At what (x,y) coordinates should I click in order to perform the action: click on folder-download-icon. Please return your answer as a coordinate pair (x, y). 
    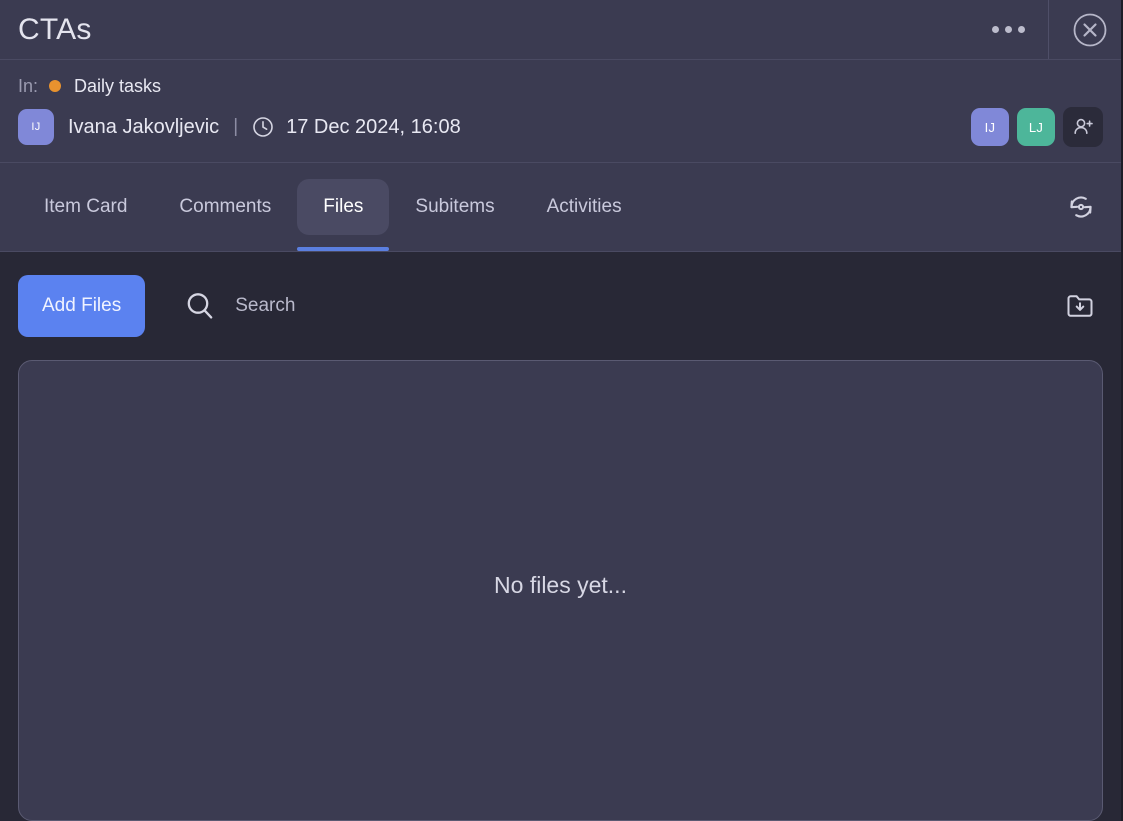
    Looking at the image, I should click on (1080, 306).